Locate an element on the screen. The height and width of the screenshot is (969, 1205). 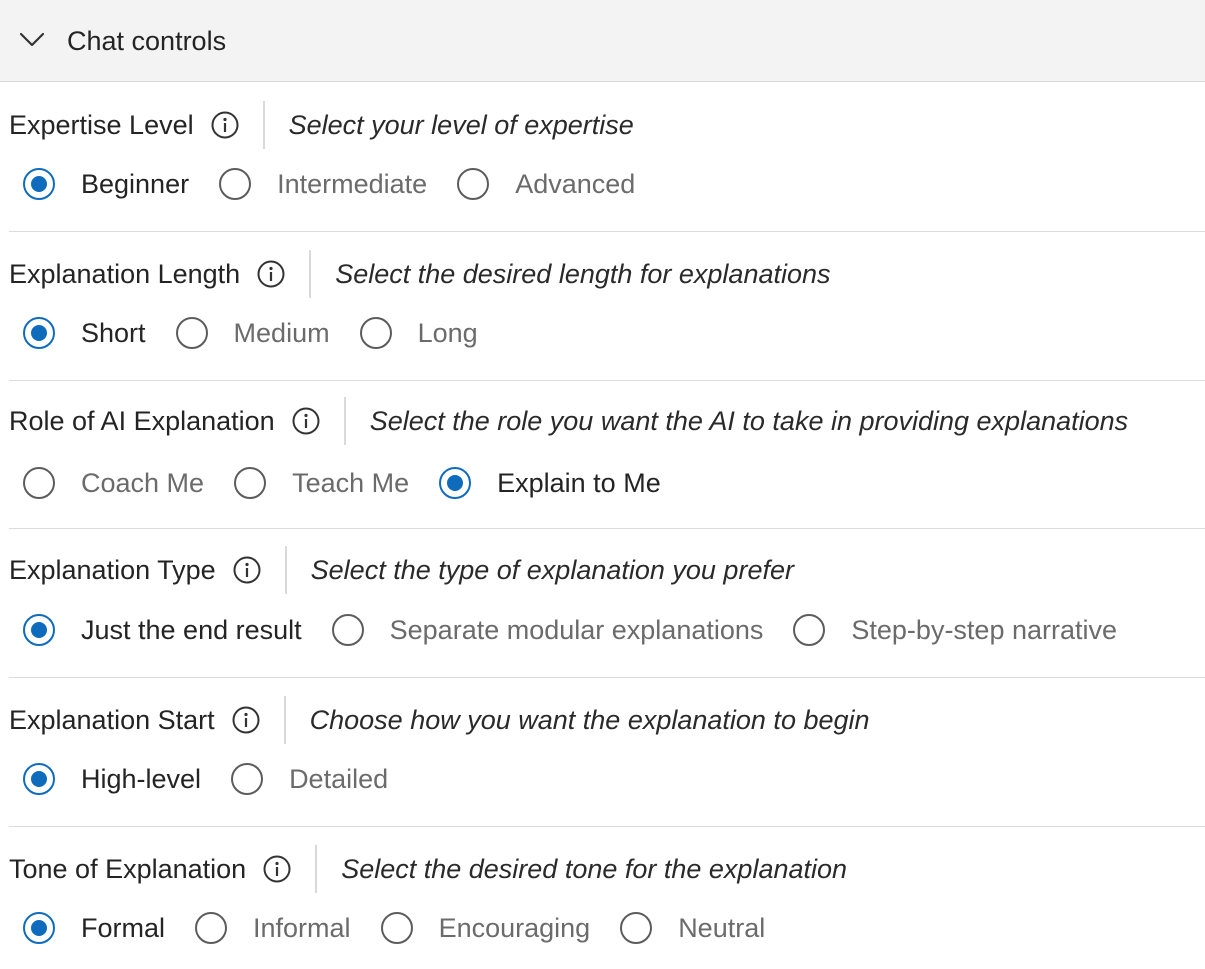
explanation-start-radio-group: High-level Detailed is located at coordinates (220, 779).